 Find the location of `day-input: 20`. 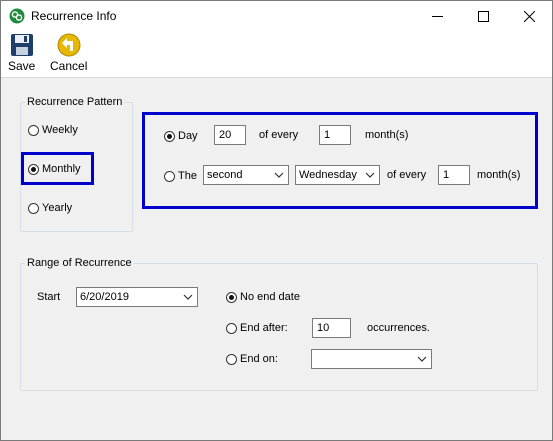

day-input: 20 is located at coordinates (230, 135).